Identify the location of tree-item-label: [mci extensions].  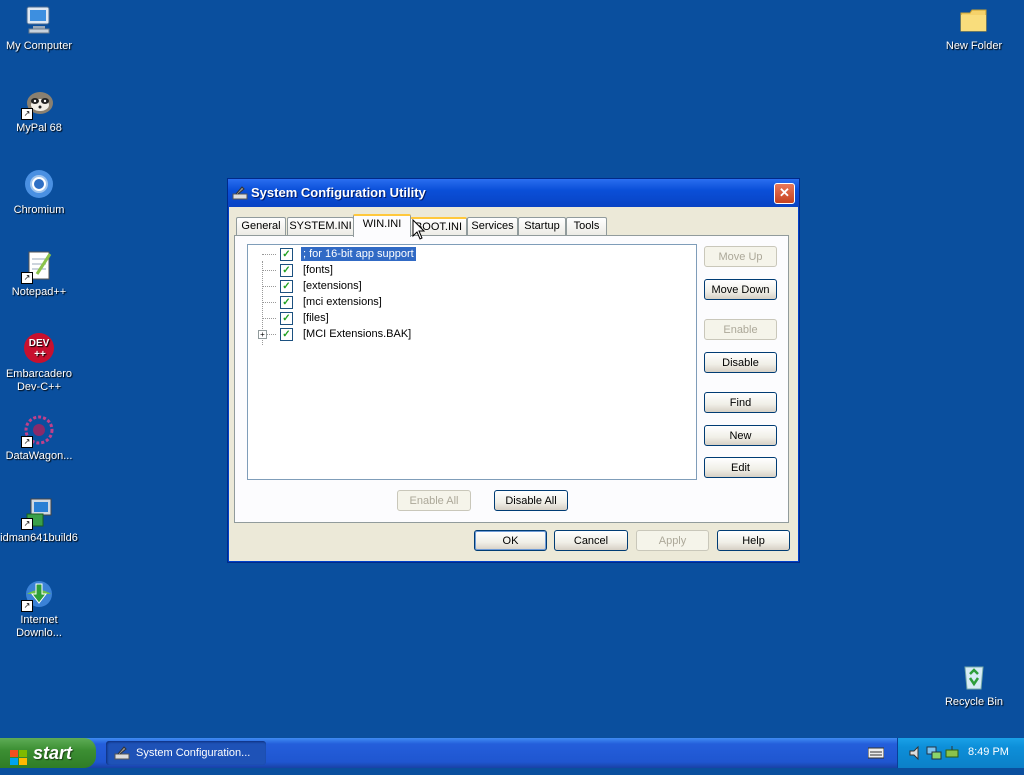
(342, 302).